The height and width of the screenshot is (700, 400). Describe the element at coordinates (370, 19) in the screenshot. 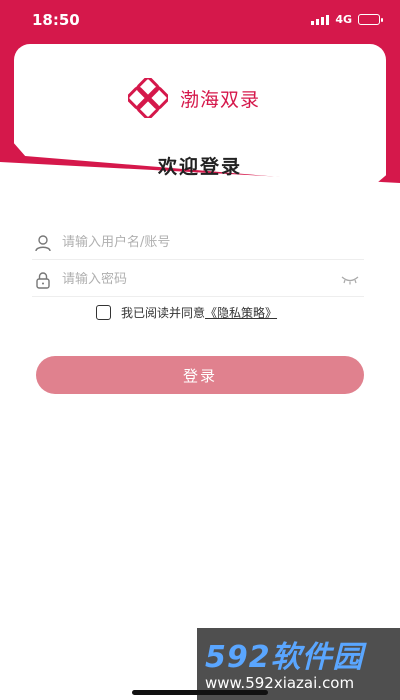

I see `battery-icon` at that location.